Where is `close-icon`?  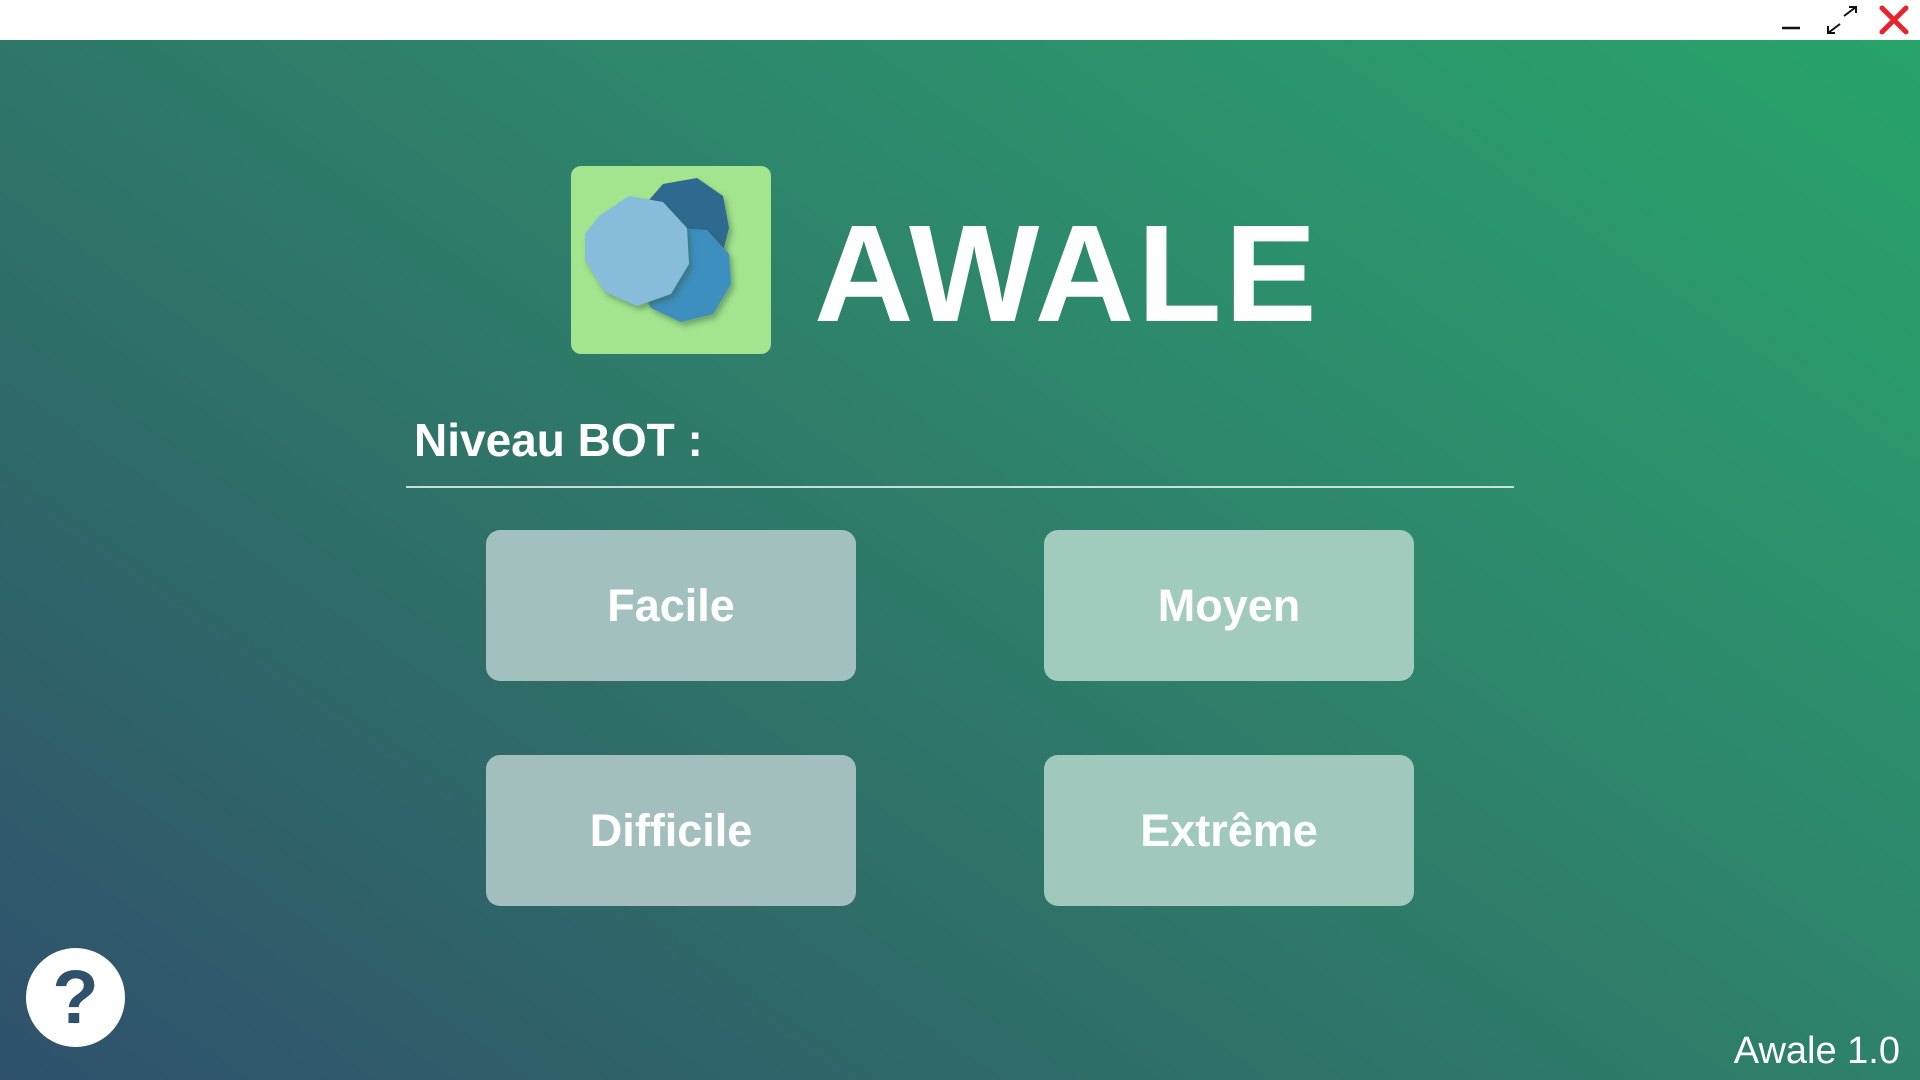 close-icon is located at coordinates (1894, 20).